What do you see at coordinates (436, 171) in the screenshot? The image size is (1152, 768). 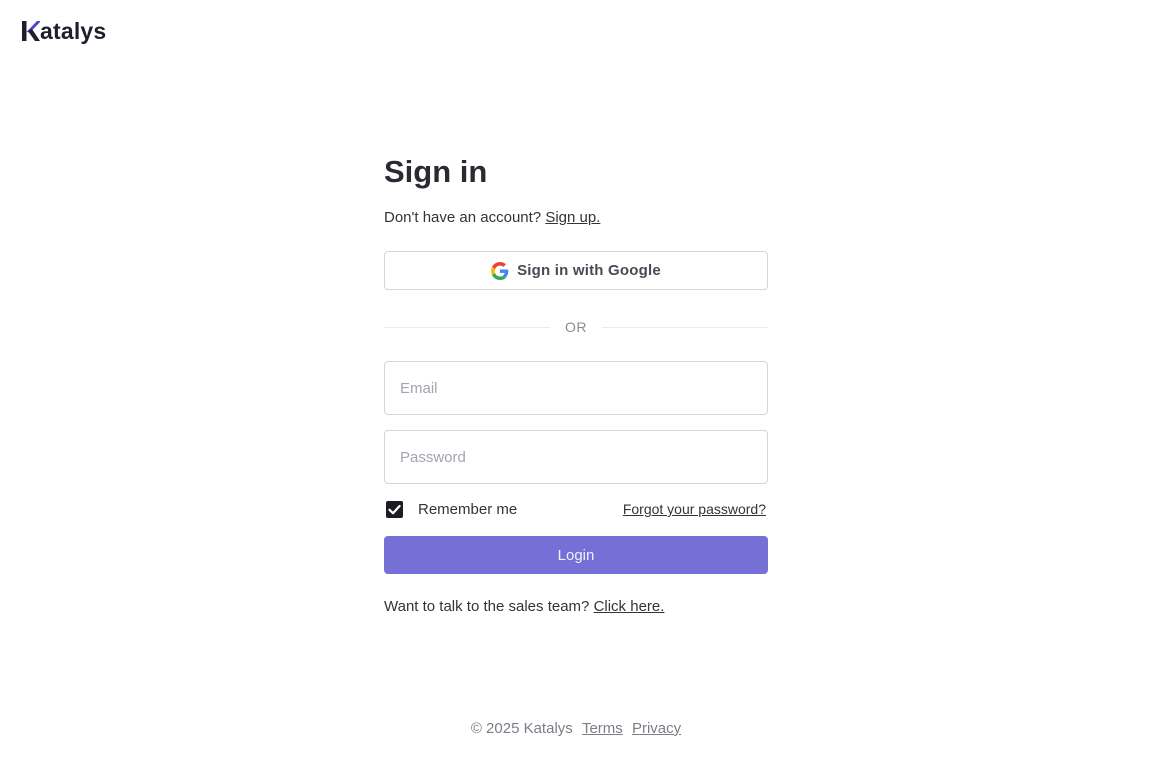 I see `page-title: Sign in` at bounding box center [436, 171].